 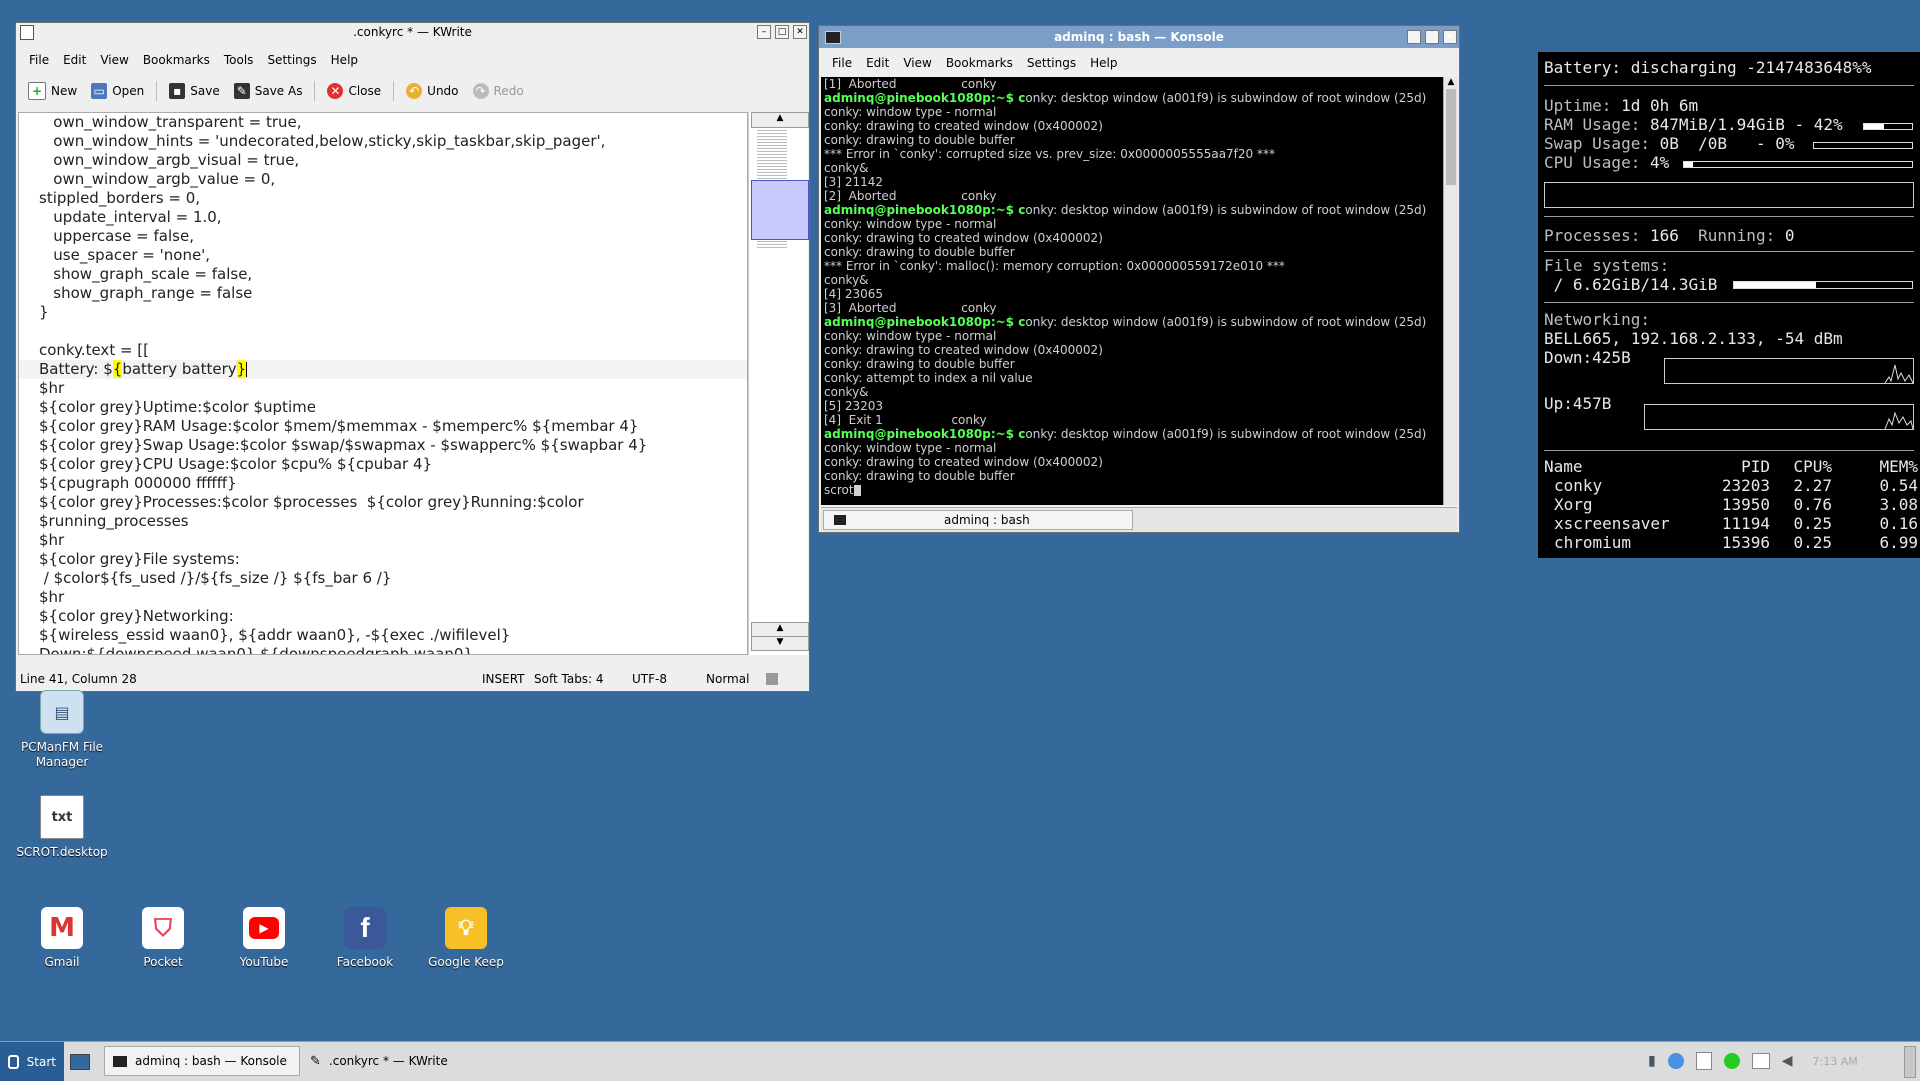 I want to click on editor-line: ${color grey}File systems:, so click(x=383, y=559).